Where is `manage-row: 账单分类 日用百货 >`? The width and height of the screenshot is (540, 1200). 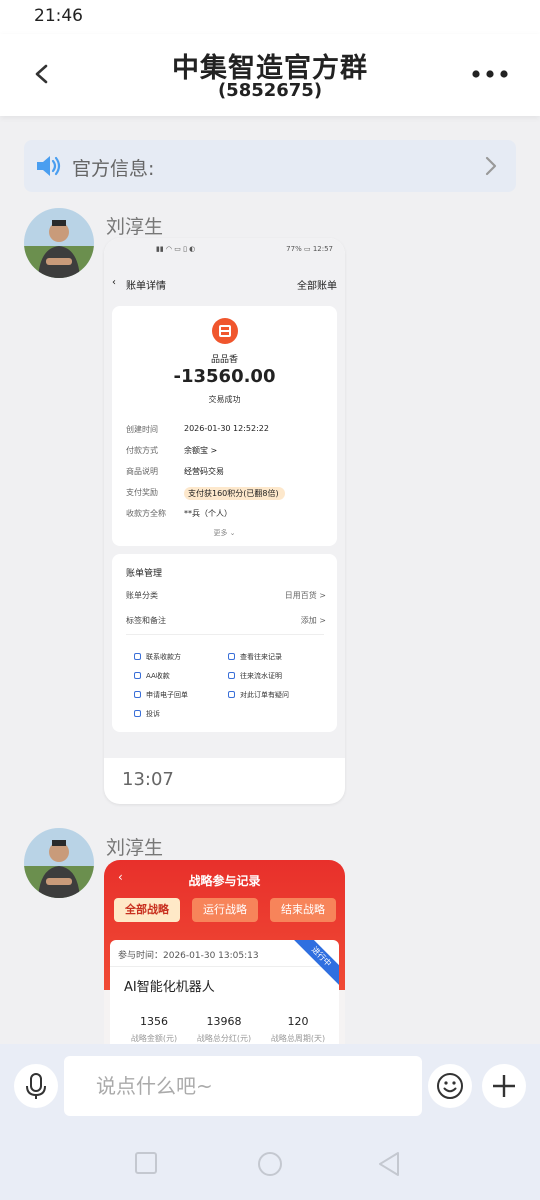
manage-row: 账单分类 日用百货 > is located at coordinates (226, 595).